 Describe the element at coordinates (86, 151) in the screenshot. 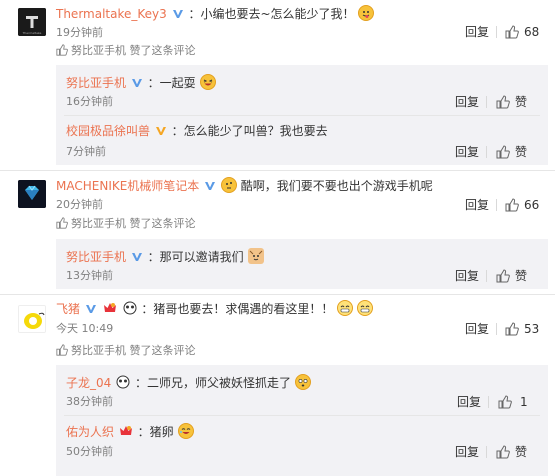

I see `reply-time: 7分钟前` at that location.